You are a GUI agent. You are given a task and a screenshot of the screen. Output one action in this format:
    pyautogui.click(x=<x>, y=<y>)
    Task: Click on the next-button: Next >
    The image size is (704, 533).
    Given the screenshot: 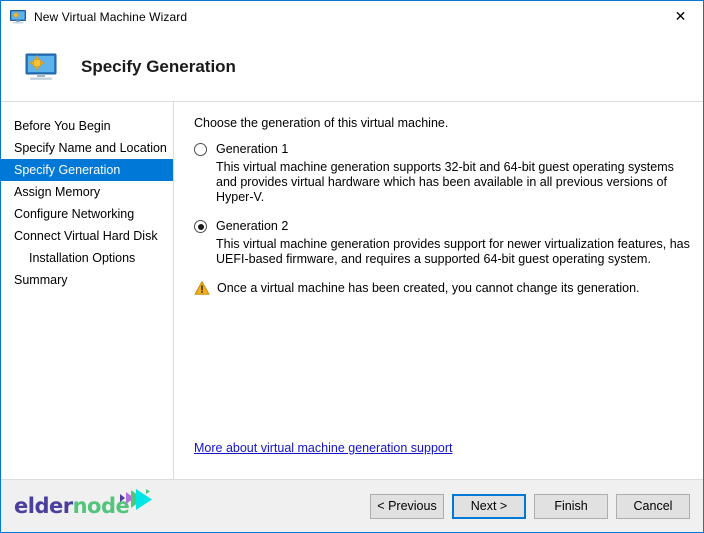 What is the action you would take?
    pyautogui.click(x=489, y=506)
    